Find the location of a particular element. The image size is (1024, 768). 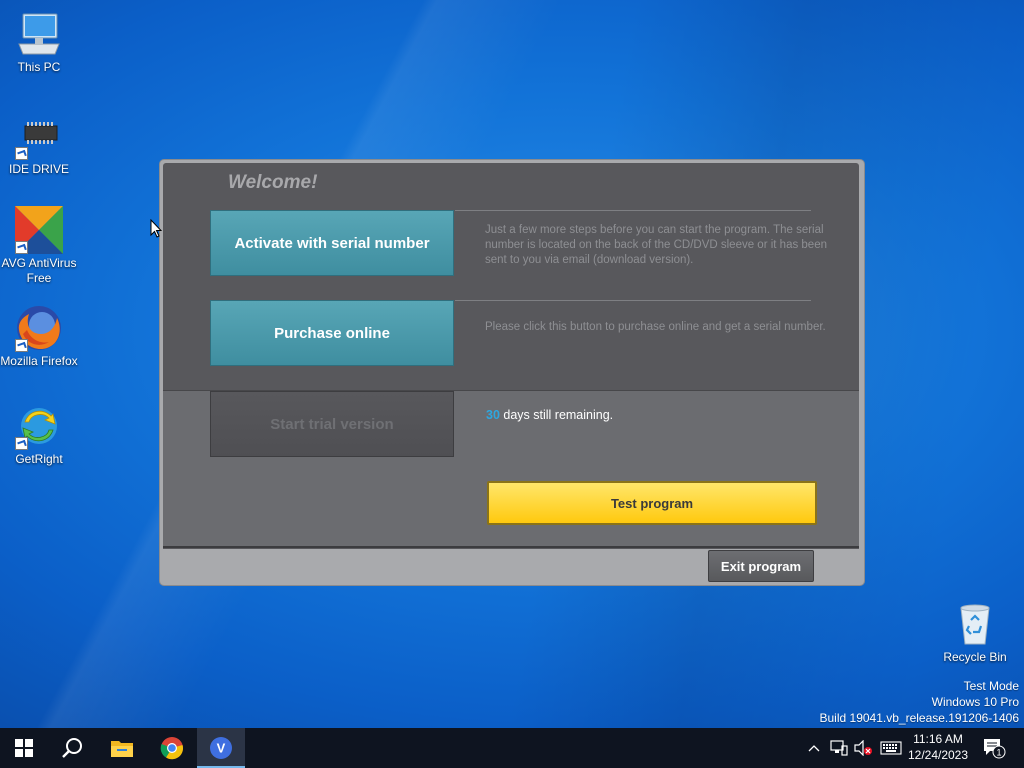

clock-date: 12/24/2023 is located at coordinates (938, 755).